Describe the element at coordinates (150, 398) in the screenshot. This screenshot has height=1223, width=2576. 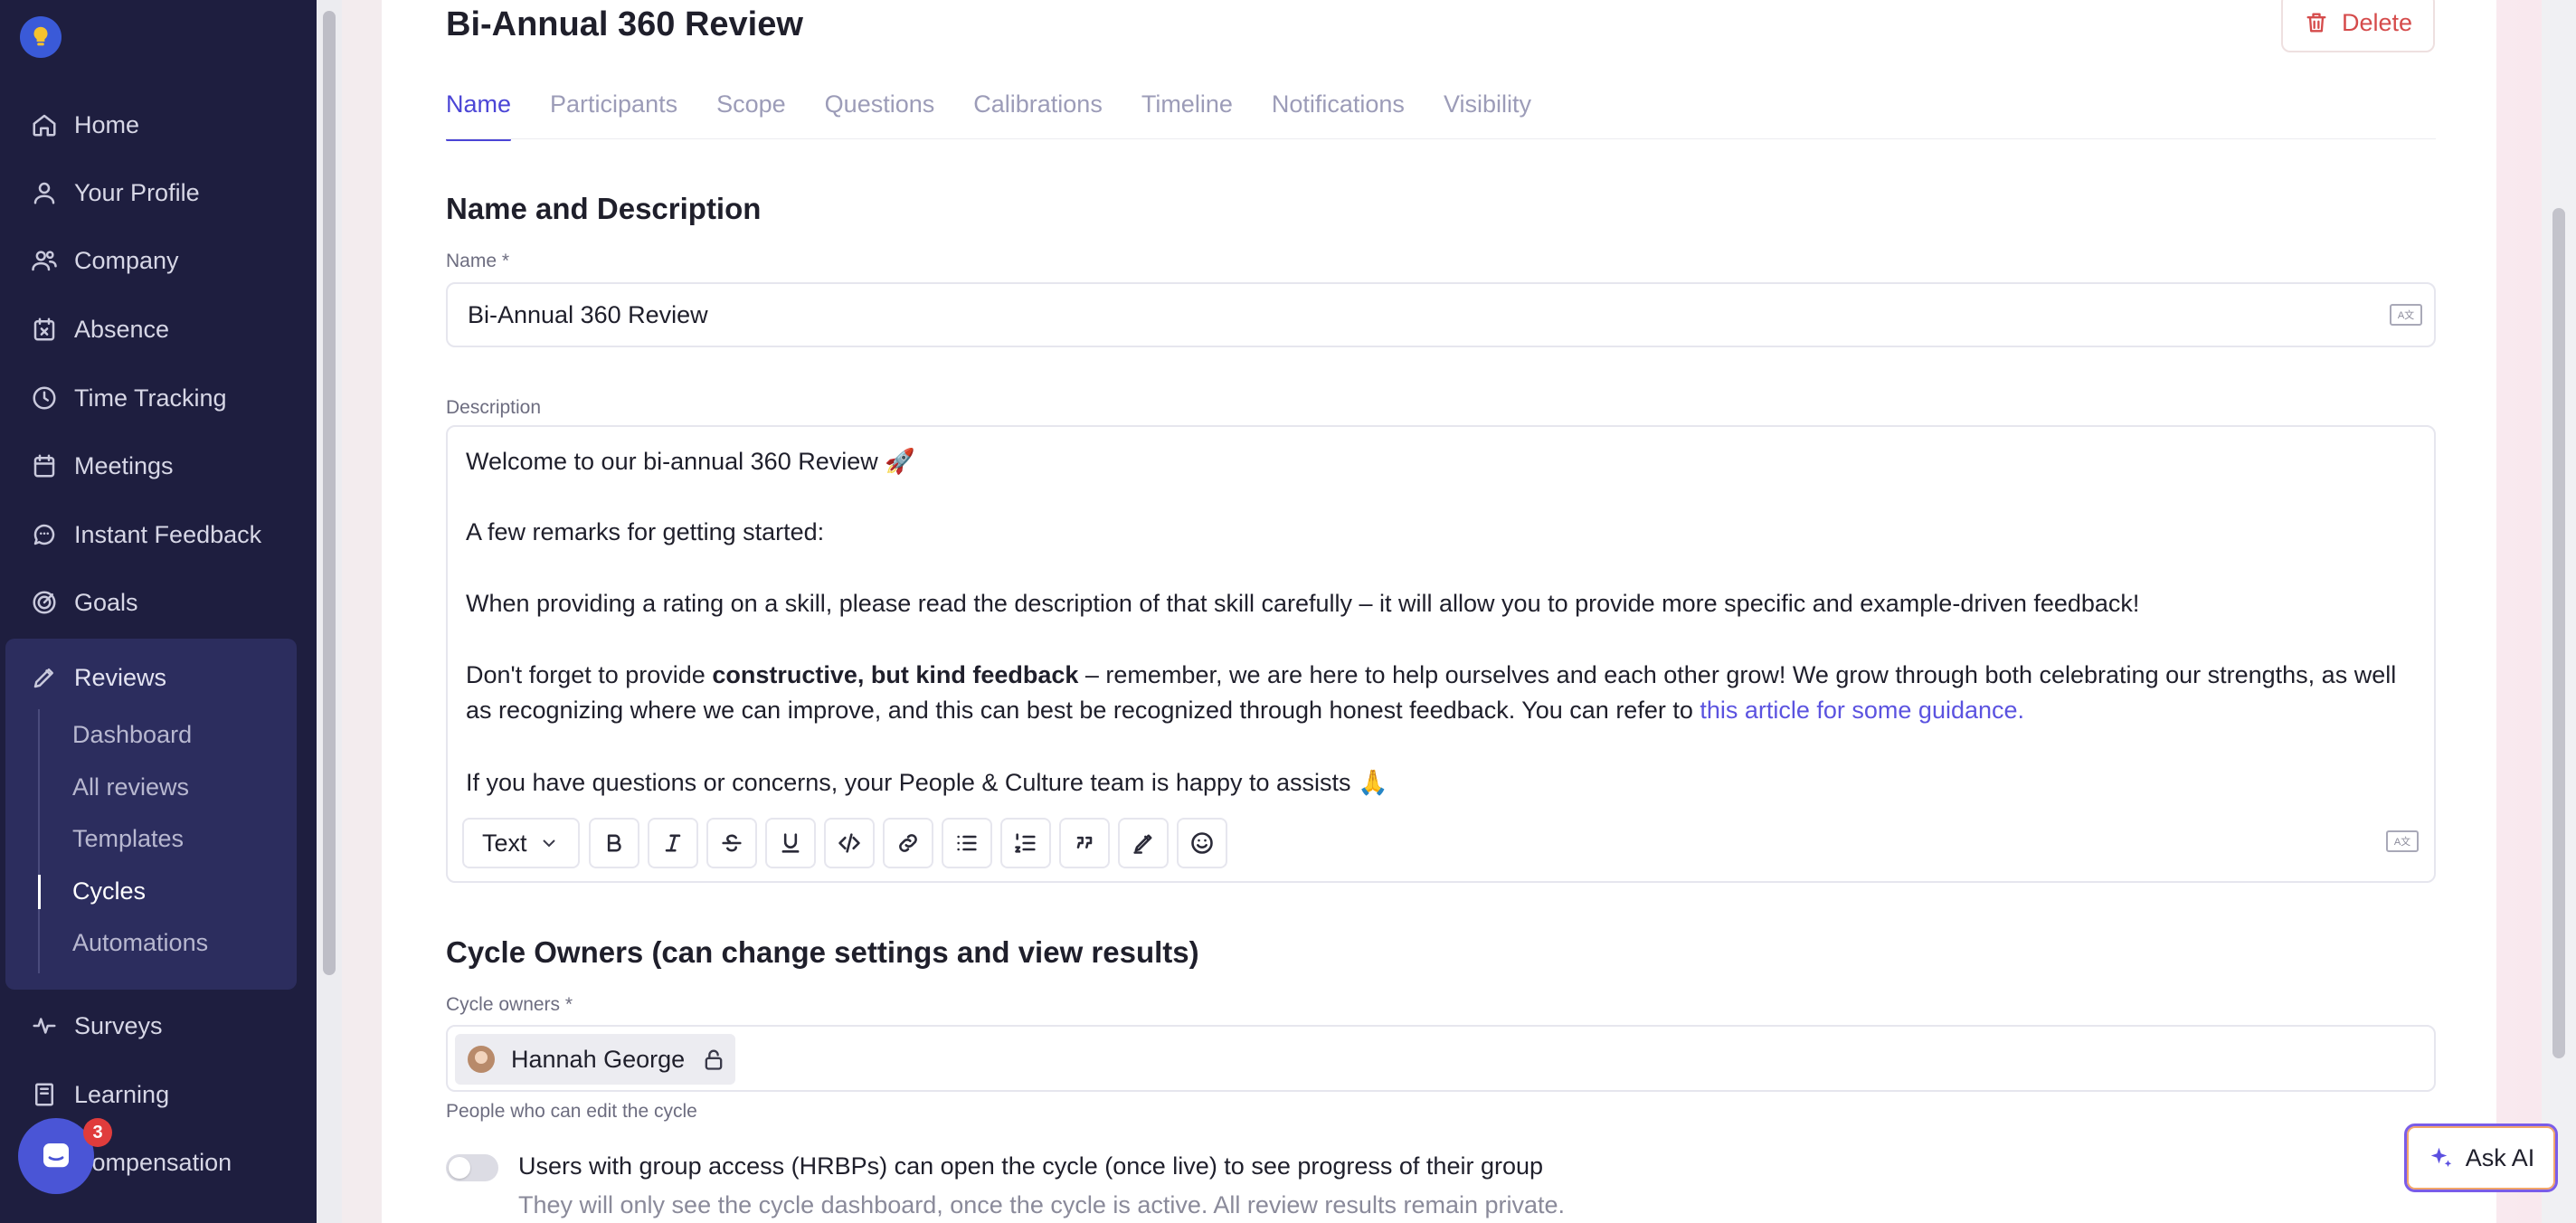
I see `nav-item-label: Time Tracking` at that location.